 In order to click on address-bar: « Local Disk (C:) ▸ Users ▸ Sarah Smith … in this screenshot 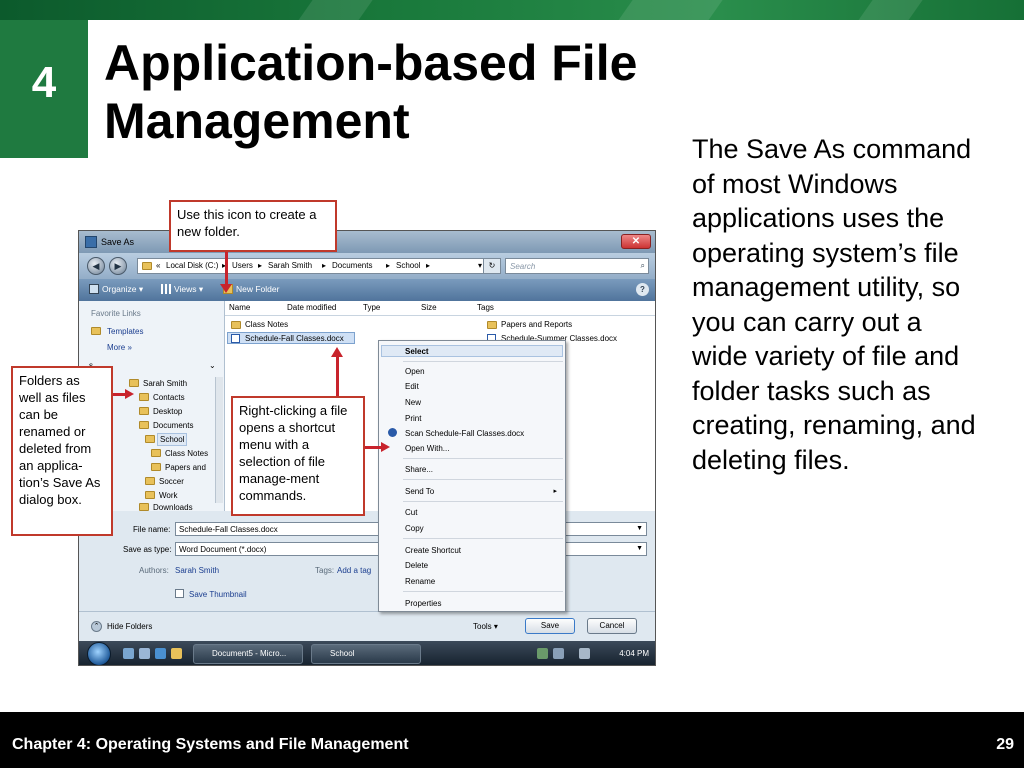, I will do `click(315, 266)`.